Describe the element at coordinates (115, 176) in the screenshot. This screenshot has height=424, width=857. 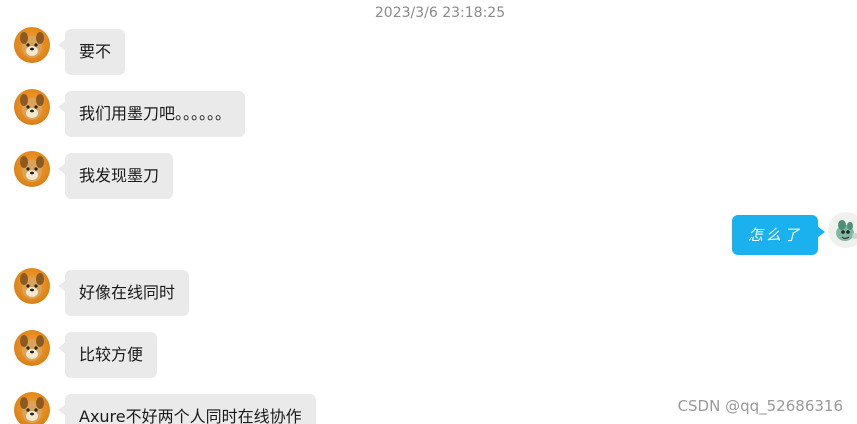
I see `message-bubble: 我发现墨刀` at that location.